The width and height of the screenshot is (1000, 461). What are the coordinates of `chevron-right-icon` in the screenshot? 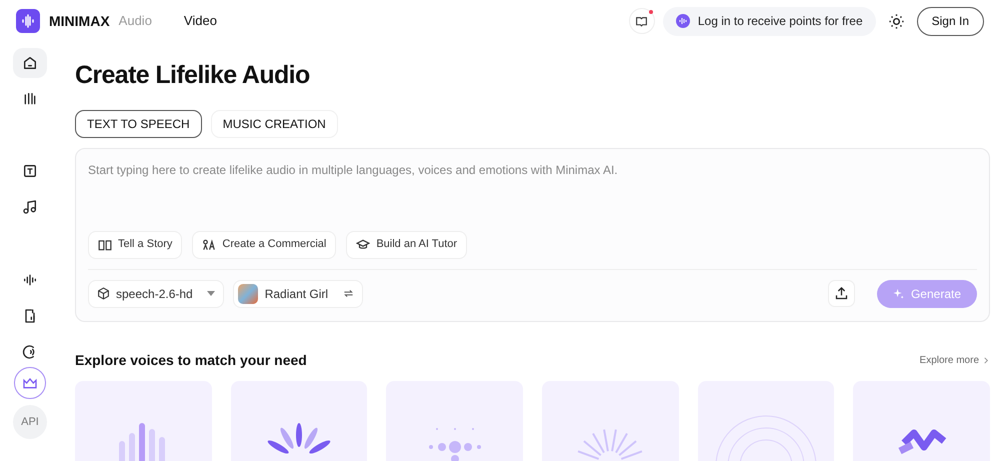 It's located at (986, 360).